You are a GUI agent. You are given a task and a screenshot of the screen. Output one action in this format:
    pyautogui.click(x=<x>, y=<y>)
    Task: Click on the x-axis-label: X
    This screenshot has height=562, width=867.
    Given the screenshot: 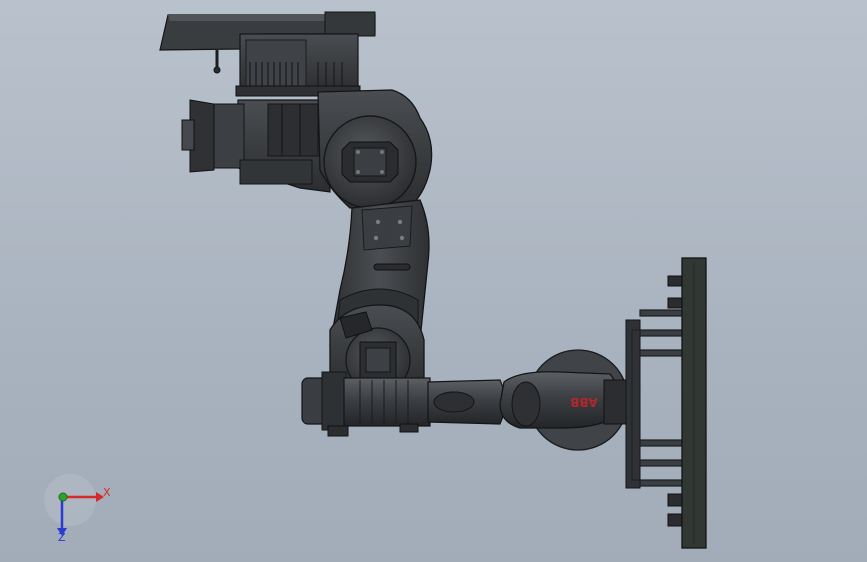 What is the action you would take?
    pyautogui.click(x=107, y=492)
    